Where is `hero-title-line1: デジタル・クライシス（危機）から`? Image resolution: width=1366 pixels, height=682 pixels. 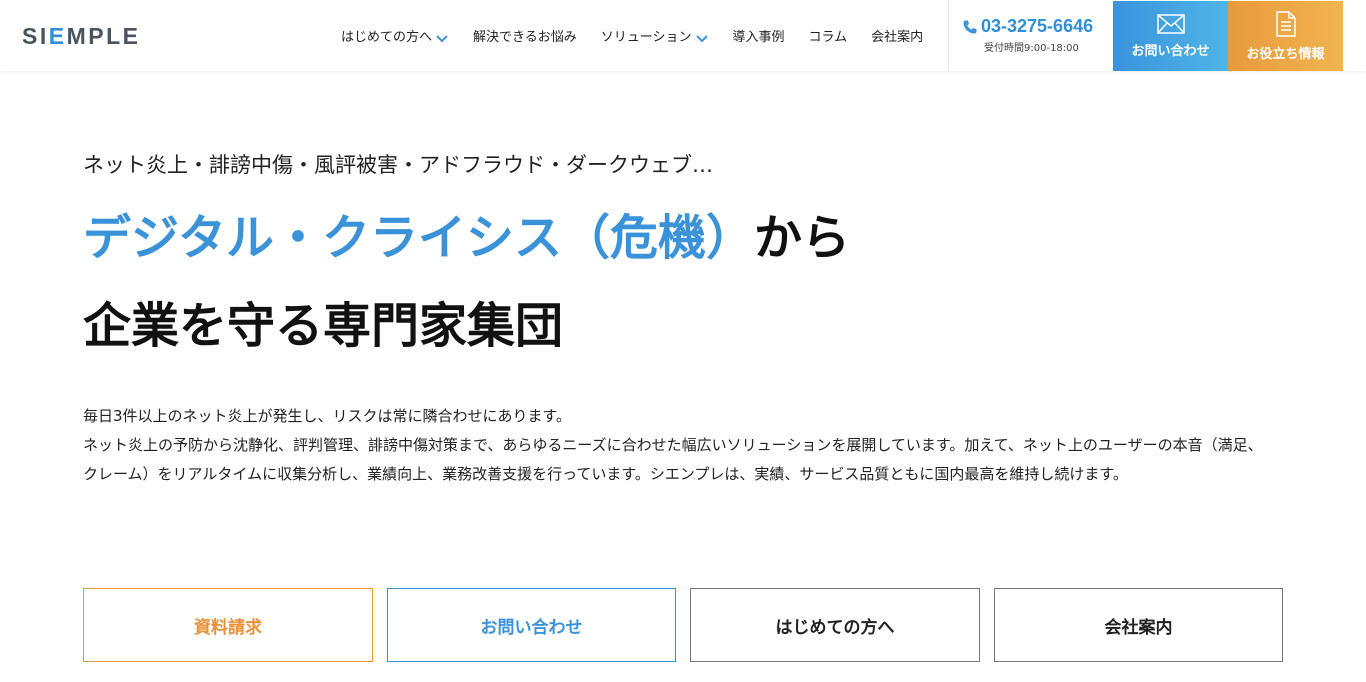
hero-title-line1: デジタル・クライシス（危機）から is located at coordinates (466, 238).